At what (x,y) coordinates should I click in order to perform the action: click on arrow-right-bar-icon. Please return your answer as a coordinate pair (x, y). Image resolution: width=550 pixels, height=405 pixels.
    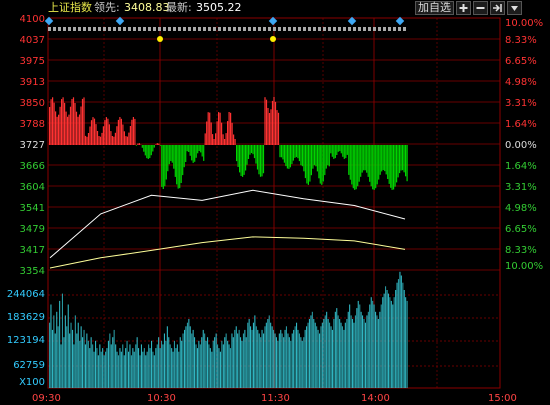
    Looking at the image, I should click on (497, 8).